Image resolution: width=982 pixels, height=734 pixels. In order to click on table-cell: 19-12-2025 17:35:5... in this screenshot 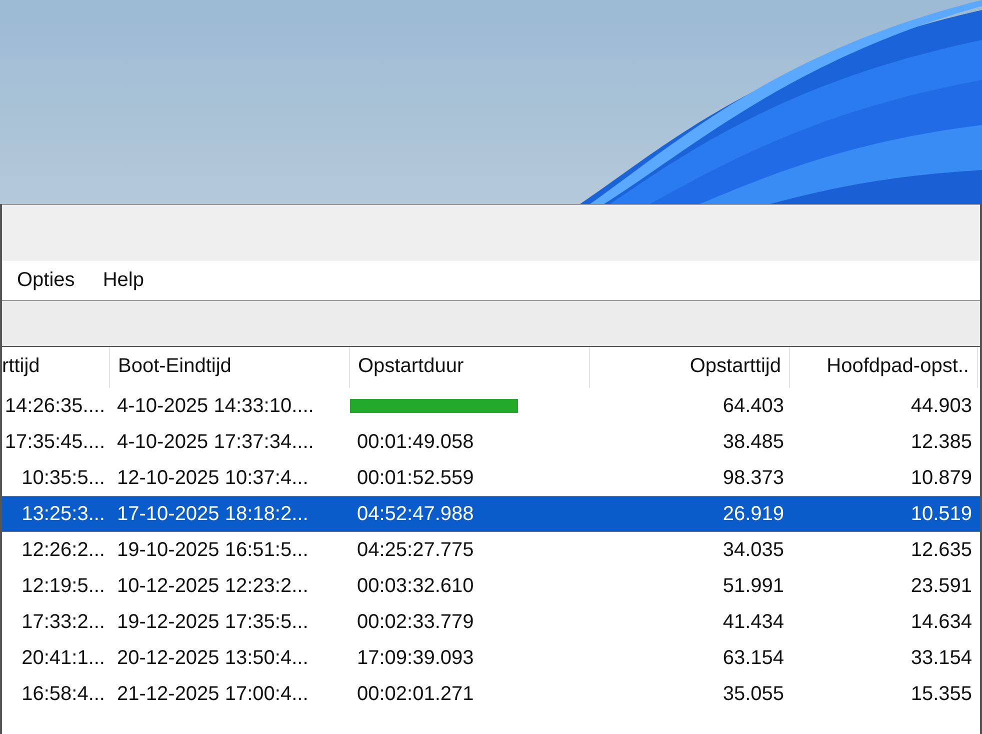, I will do `click(212, 622)`.